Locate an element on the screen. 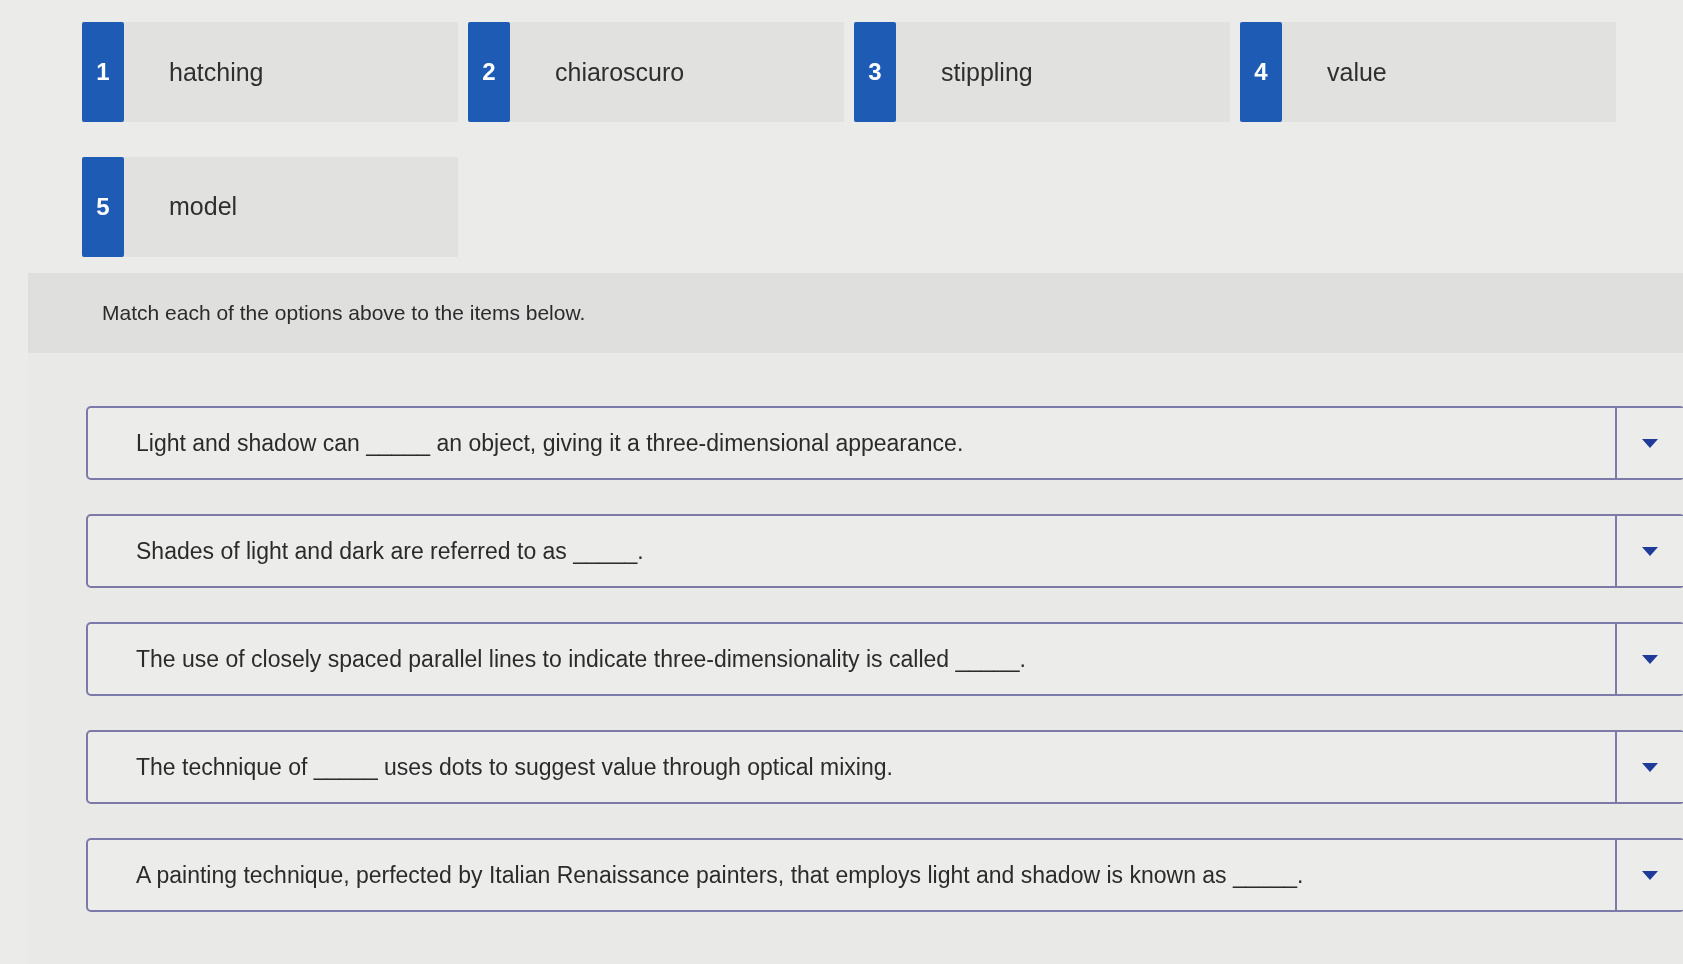 This screenshot has height=964, width=1683. instruction-text: Match each of the options above to the items below. is located at coordinates (344, 313).